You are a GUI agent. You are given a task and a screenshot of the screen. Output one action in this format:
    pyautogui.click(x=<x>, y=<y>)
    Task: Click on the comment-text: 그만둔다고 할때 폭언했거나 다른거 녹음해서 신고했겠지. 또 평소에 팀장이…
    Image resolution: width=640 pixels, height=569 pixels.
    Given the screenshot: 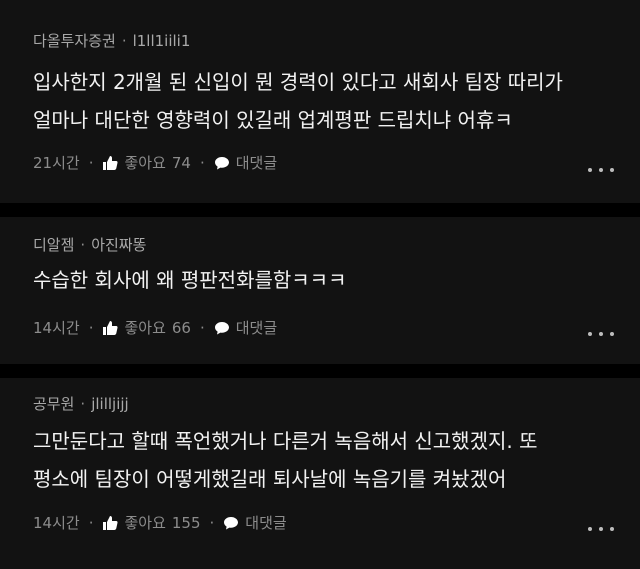 What is the action you would take?
    pyautogui.click(x=321, y=460)
    